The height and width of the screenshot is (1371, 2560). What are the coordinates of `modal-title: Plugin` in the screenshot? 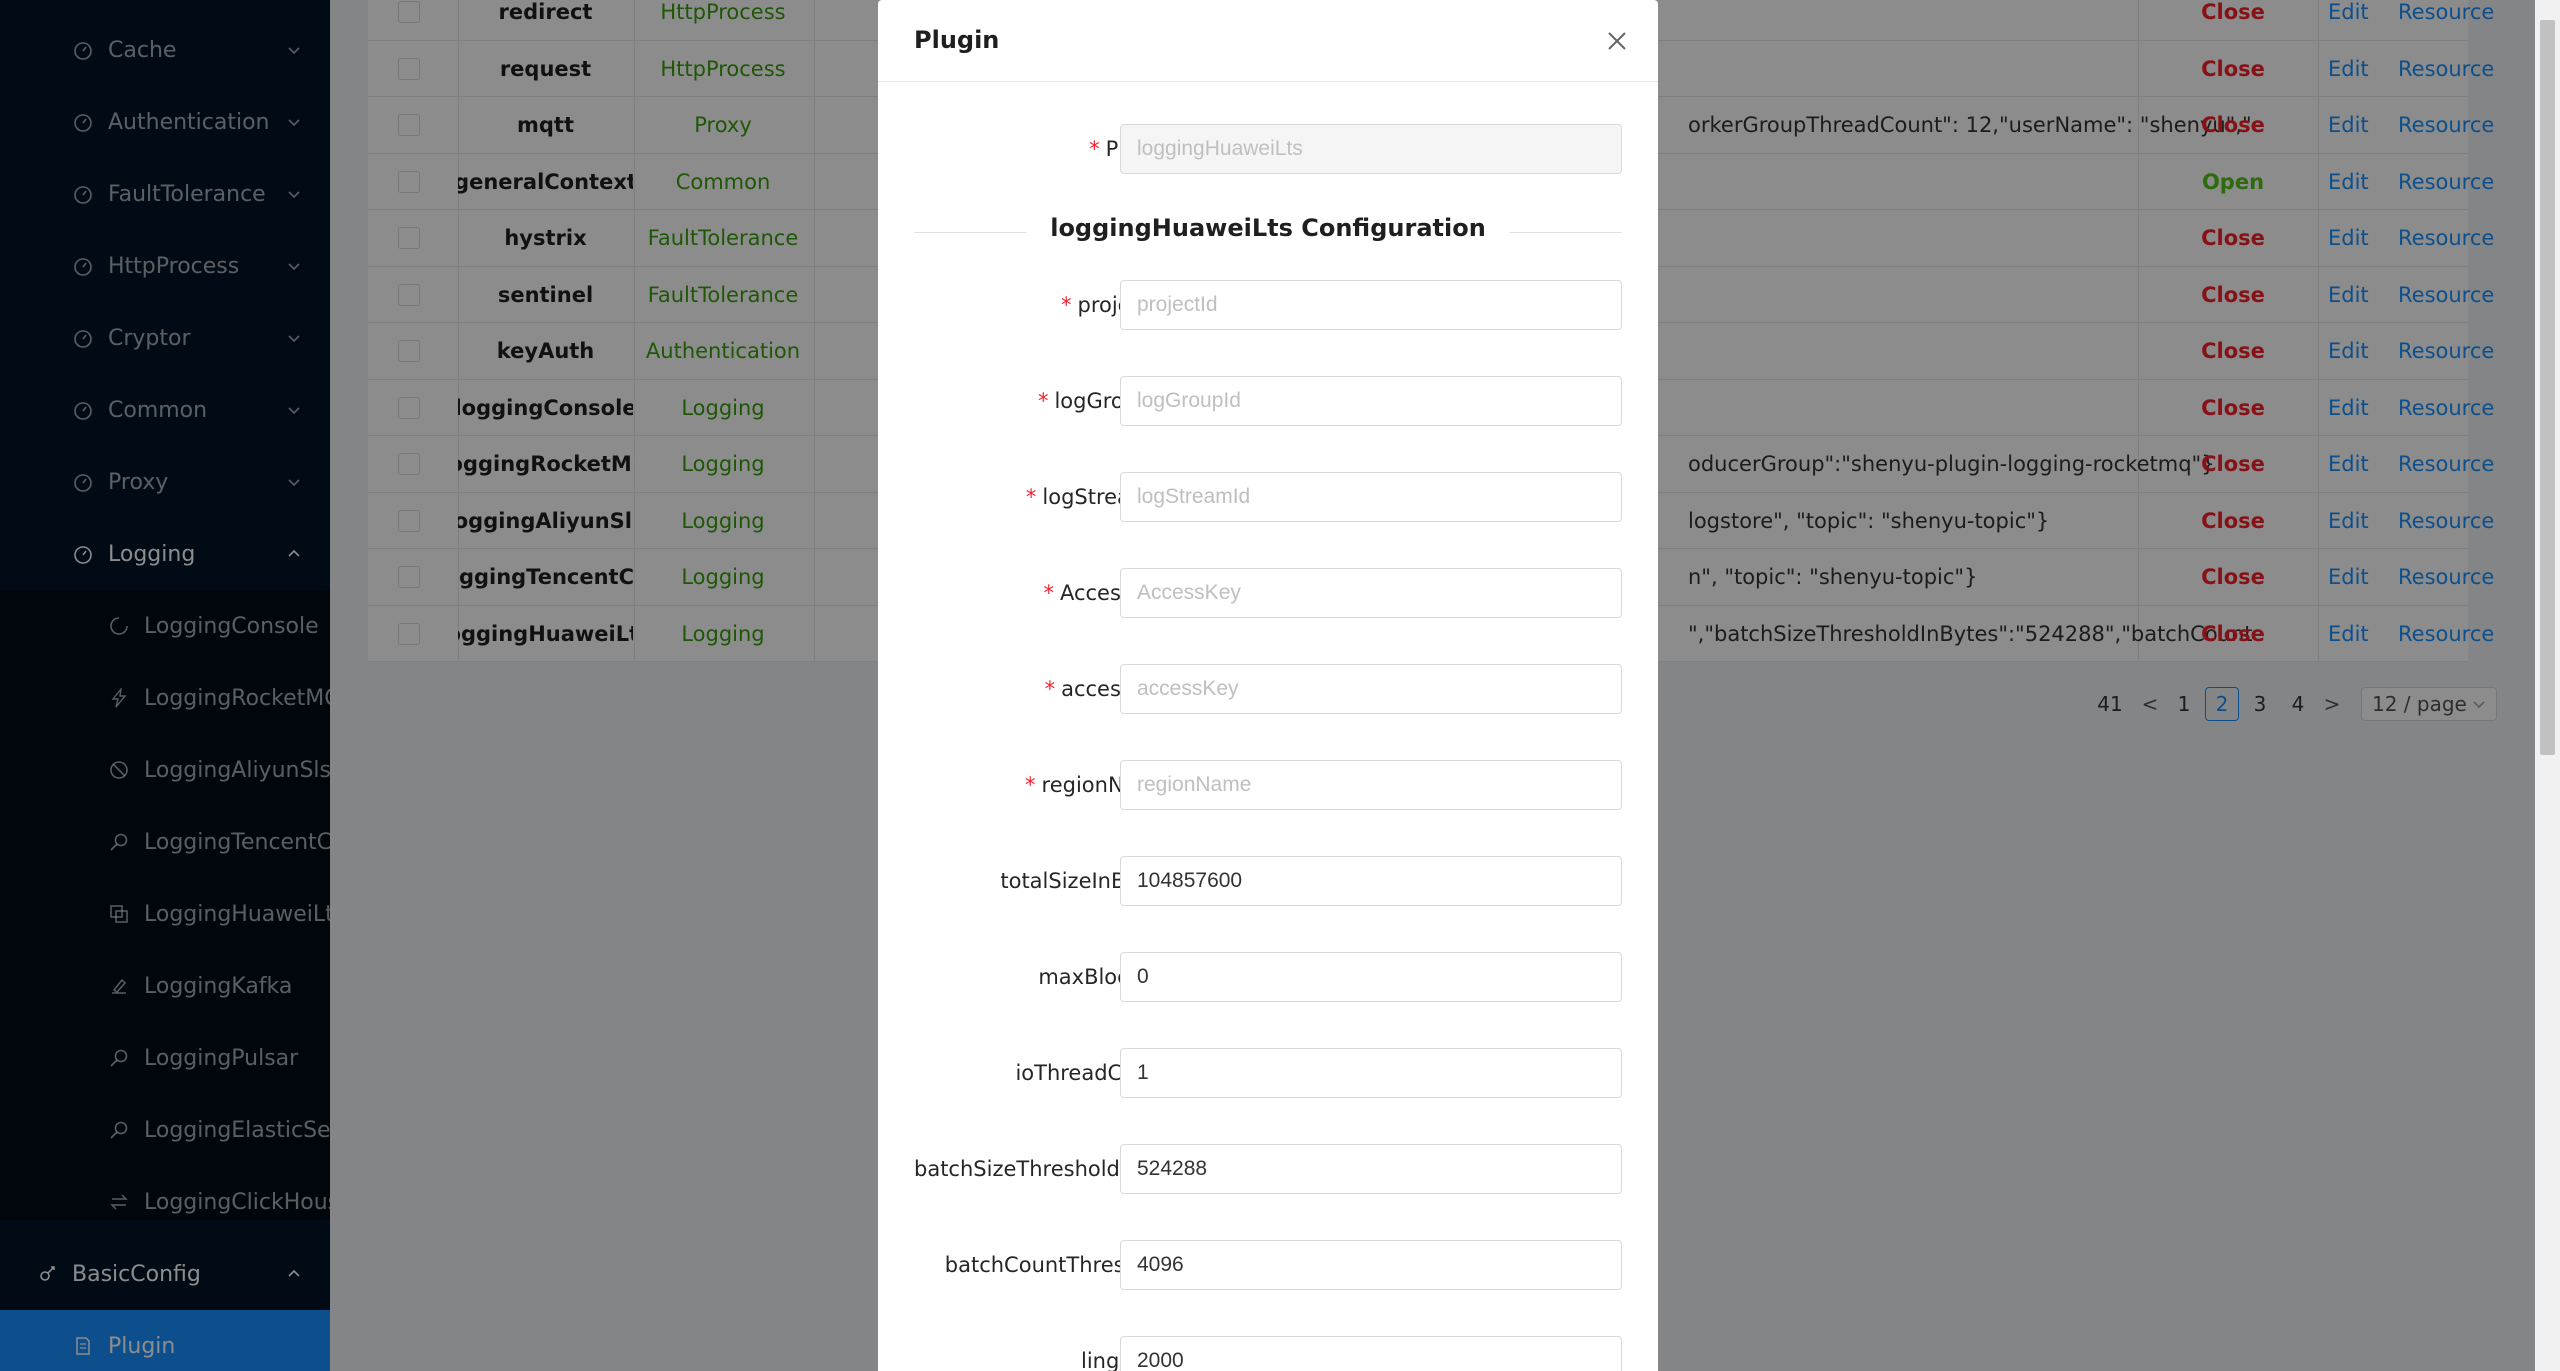 It's located at (957, 40).